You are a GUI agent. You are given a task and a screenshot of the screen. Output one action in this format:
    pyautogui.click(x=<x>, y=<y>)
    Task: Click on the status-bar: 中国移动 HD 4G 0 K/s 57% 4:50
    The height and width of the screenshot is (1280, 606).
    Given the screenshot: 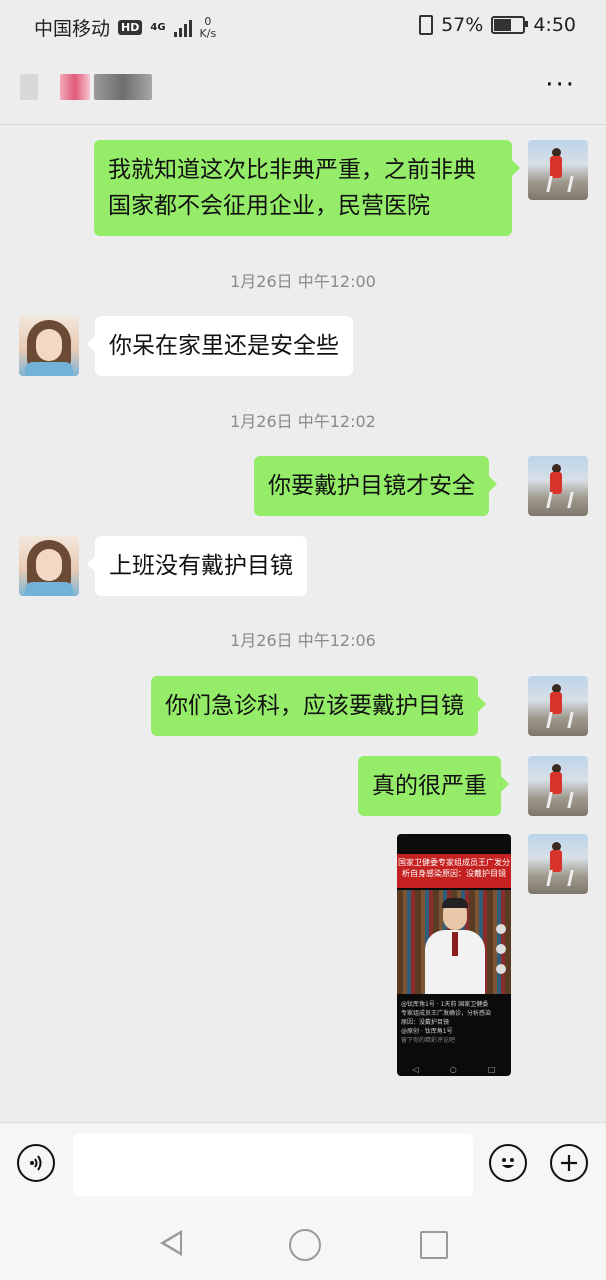 What is the action you would take?
    pyautogui.click(x=303, y=26)
    